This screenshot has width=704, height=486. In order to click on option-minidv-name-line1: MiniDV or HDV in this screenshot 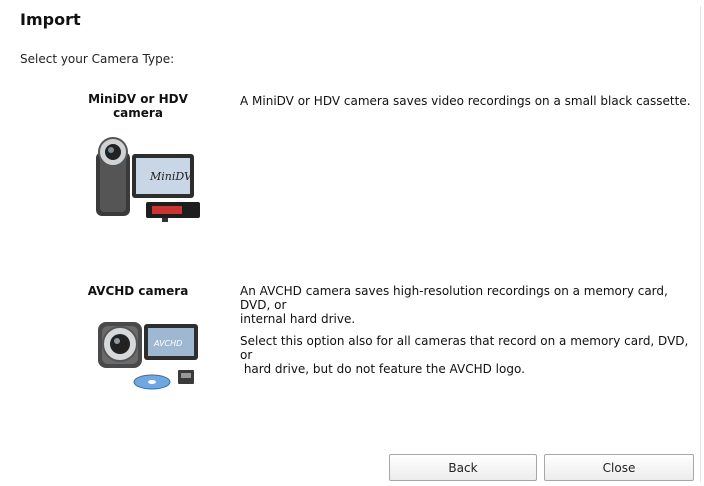, I will do `click(138, 99)`.